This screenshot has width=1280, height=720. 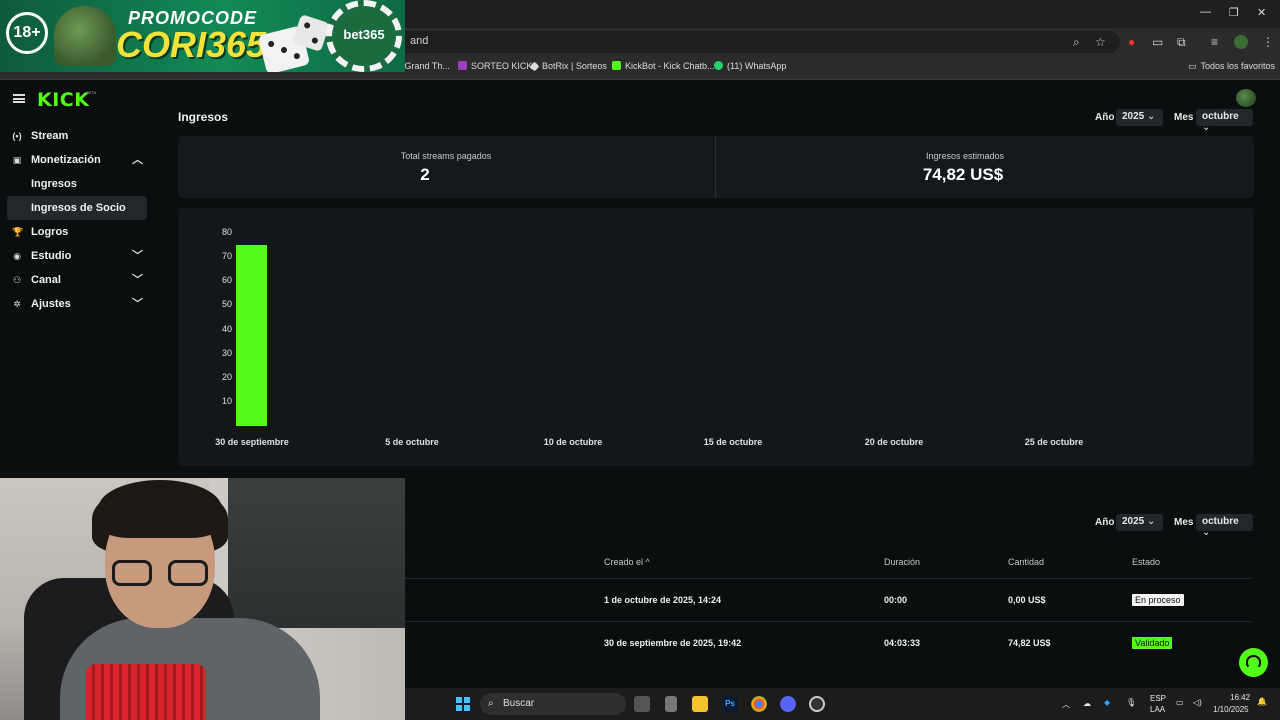 I want to click on mascot-image, so click(x=85, y=36).